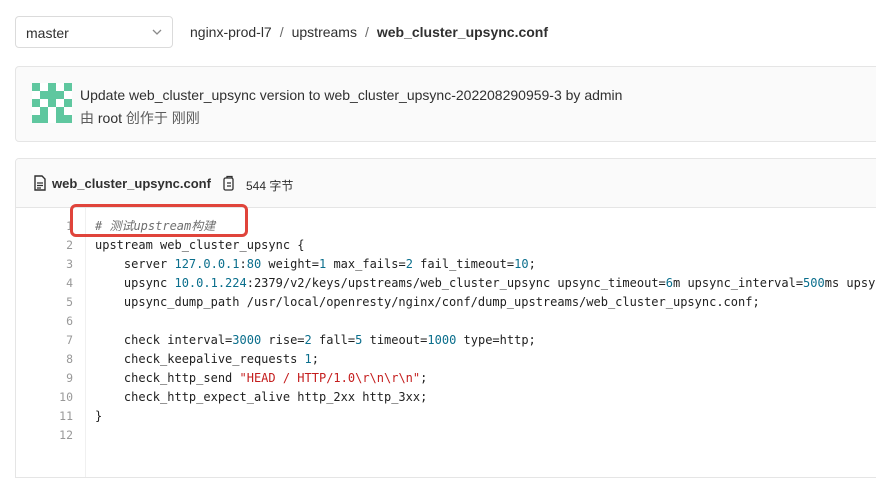 The width and height of the screenshot is (876, 478). I want to click on line-number: 3, so click(53, 264).